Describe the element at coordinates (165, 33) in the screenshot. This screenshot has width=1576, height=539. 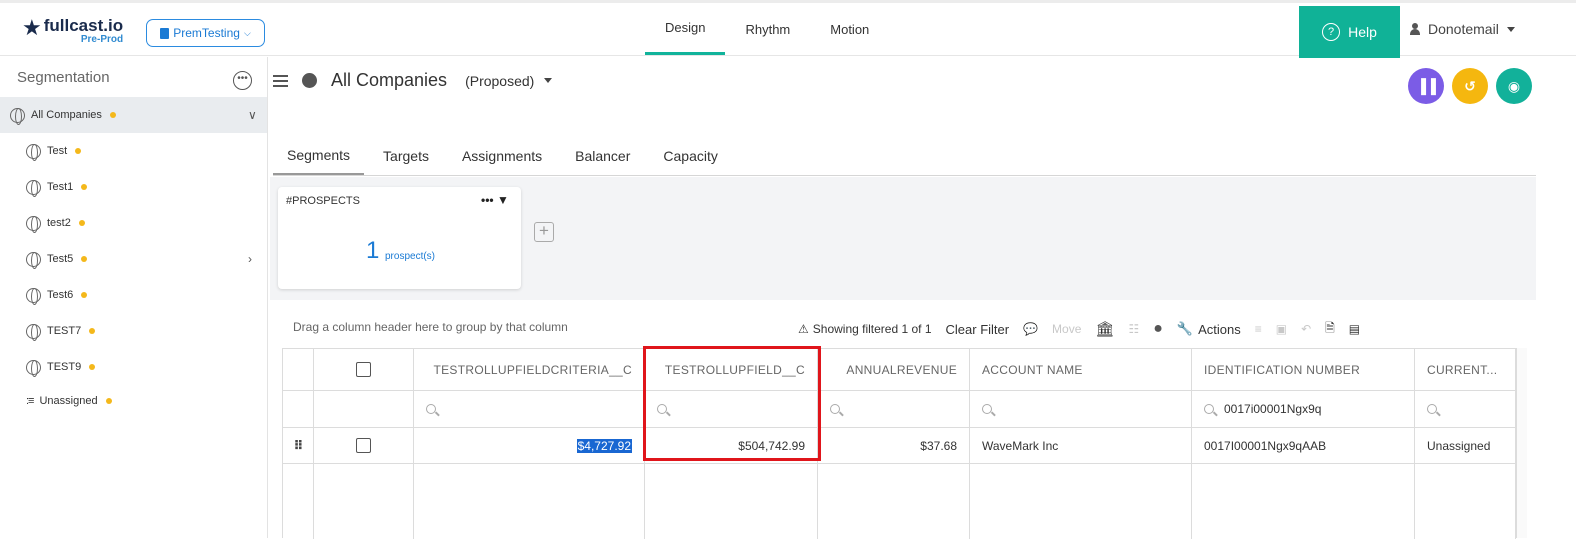
I see `document-icon` at that location.